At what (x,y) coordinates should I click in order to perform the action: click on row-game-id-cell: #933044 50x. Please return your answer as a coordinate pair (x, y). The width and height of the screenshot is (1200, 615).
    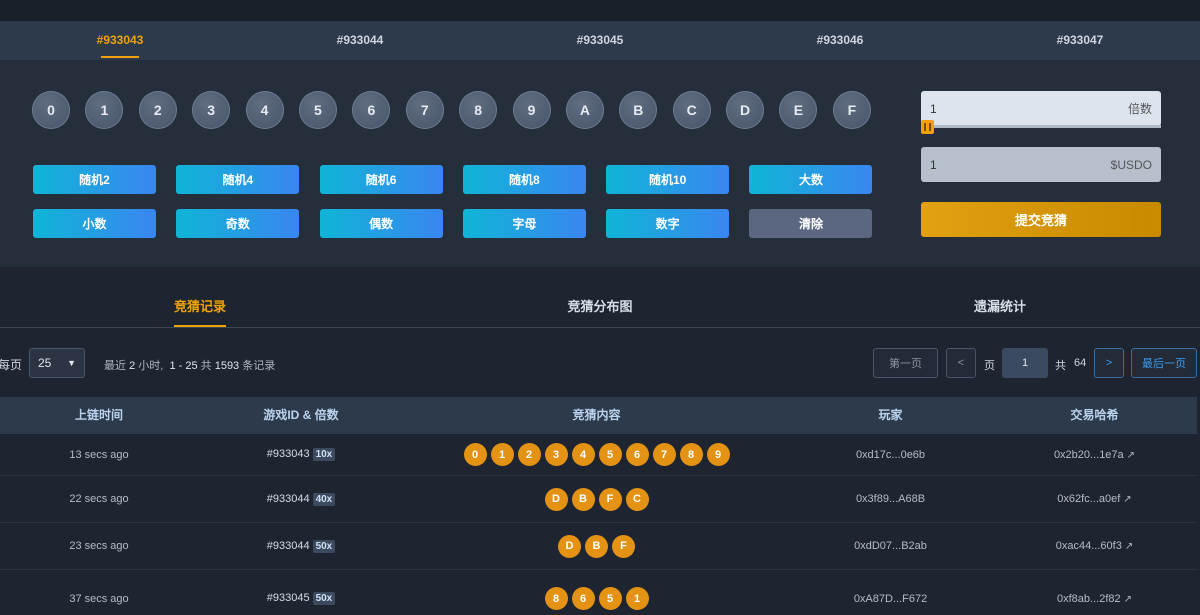
    Looking at the image, I should click on (301, 546).